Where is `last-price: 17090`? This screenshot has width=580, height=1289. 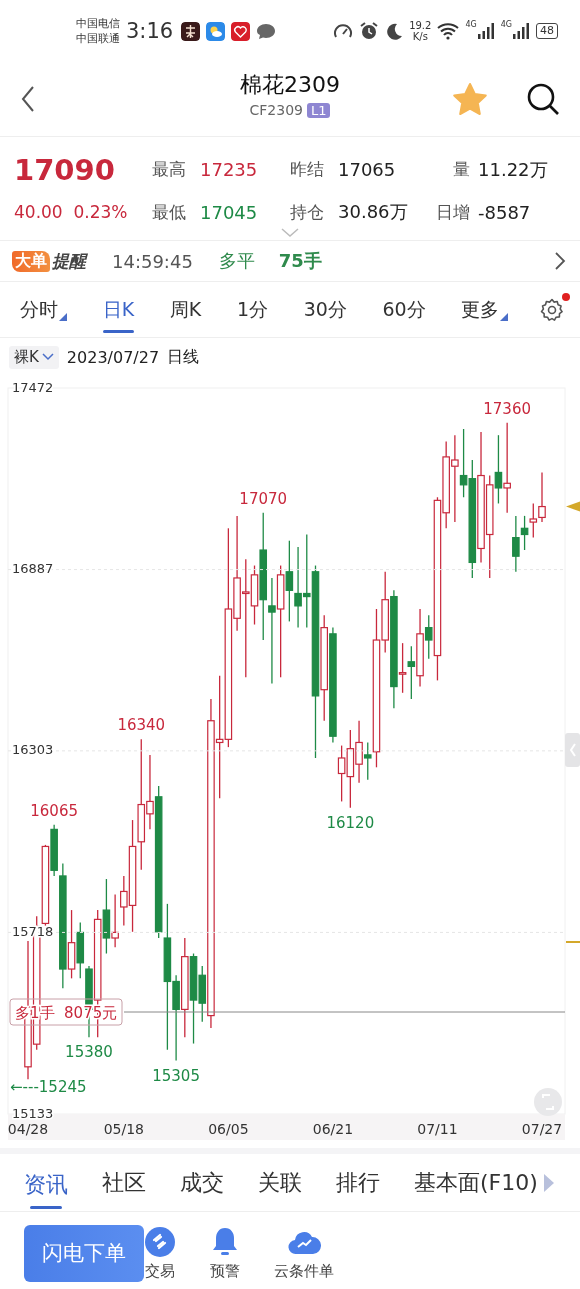
last-price: 17090 is located at coordinates (65, 169).